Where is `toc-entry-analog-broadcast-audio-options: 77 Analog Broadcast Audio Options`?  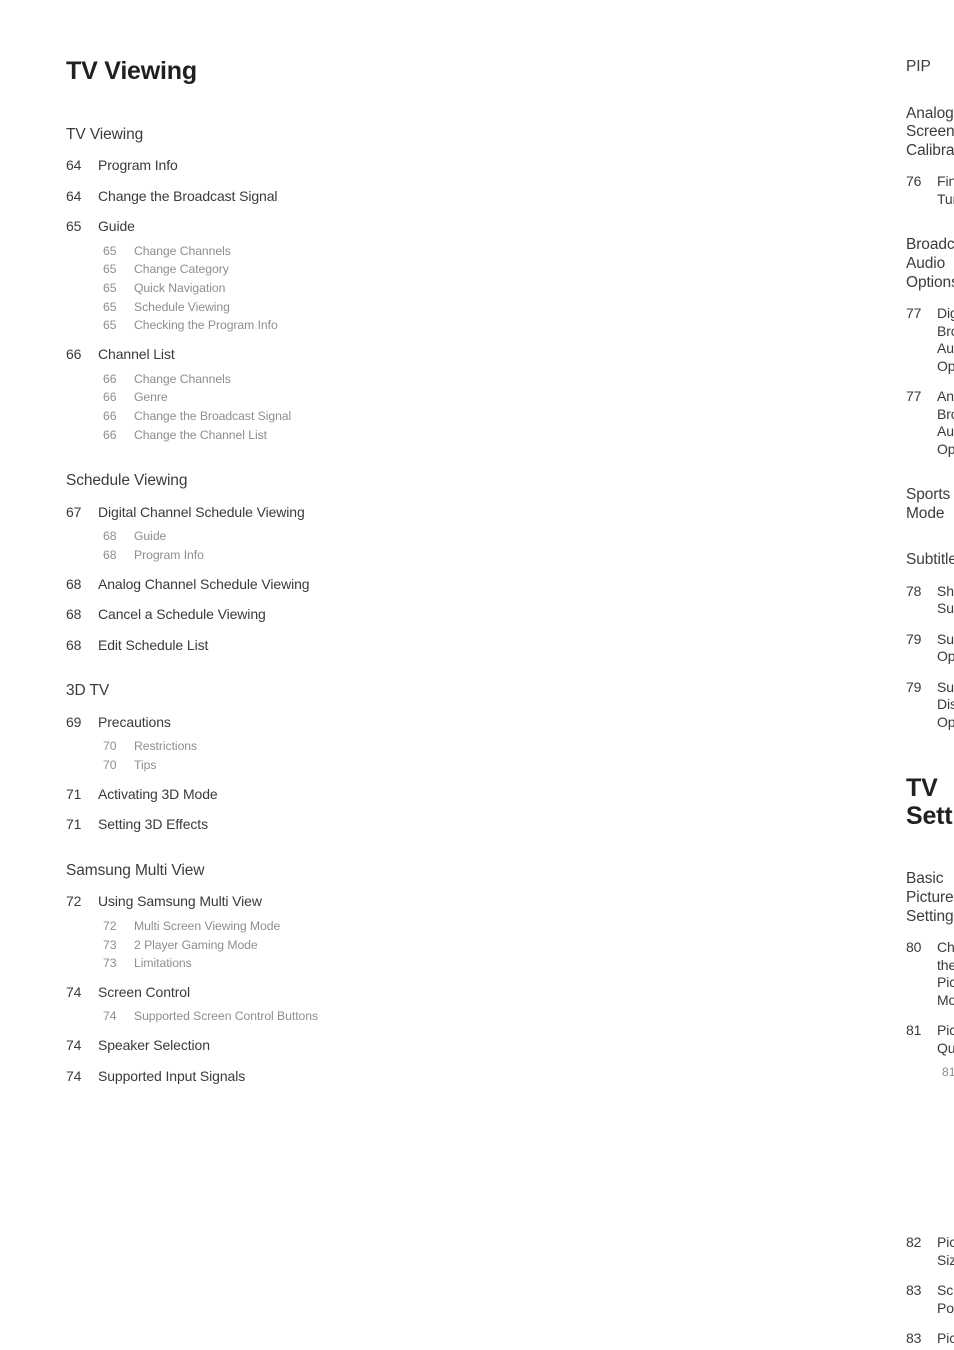 toc-entry-analog-broadcast-audio-options: 77 Analog Broadcast Audio Options is located at coordinates (697, 423).